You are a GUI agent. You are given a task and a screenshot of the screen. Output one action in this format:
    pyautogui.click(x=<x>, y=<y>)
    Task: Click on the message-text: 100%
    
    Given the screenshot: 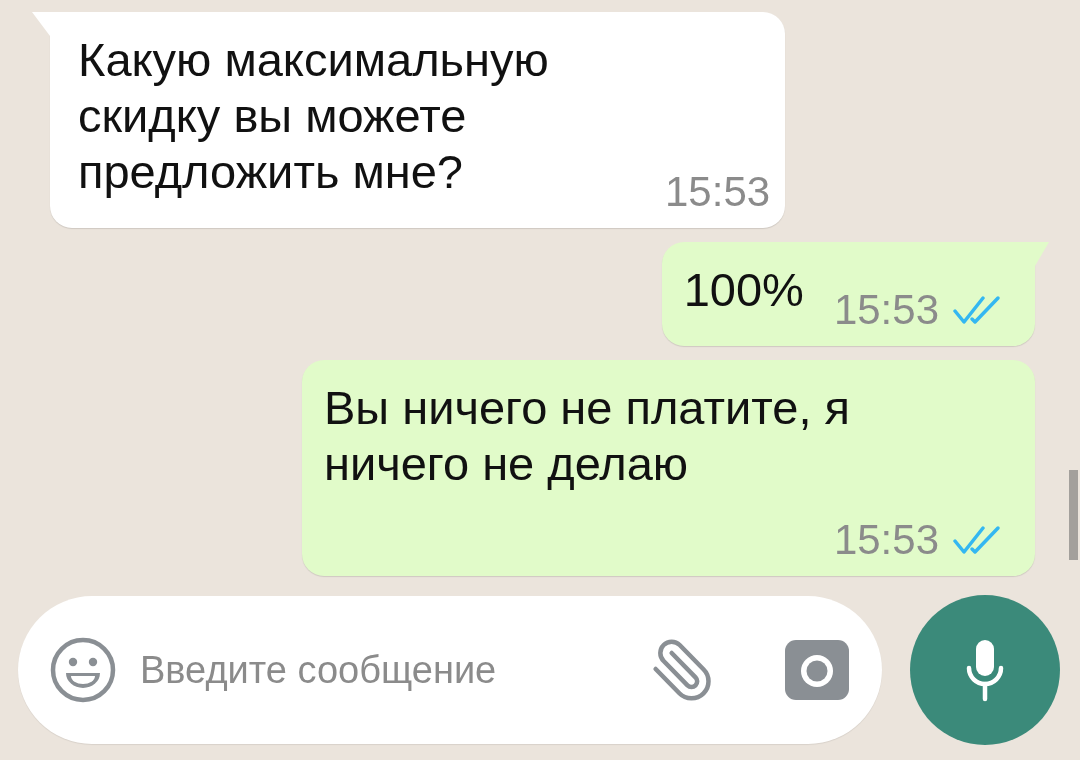 What is the action you would take?
    pyautogui.click(x=743, y=290)
    